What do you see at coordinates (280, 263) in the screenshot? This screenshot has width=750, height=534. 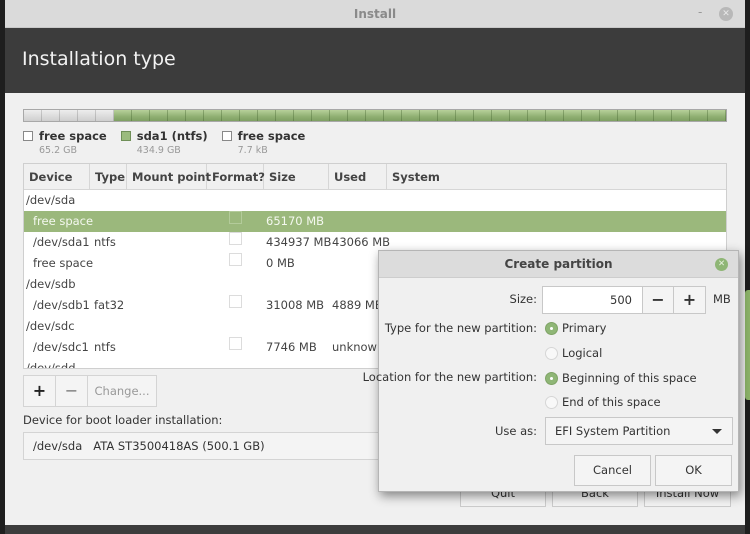 I see `size-cell: 0 MB` at bounding box center [280, 263].